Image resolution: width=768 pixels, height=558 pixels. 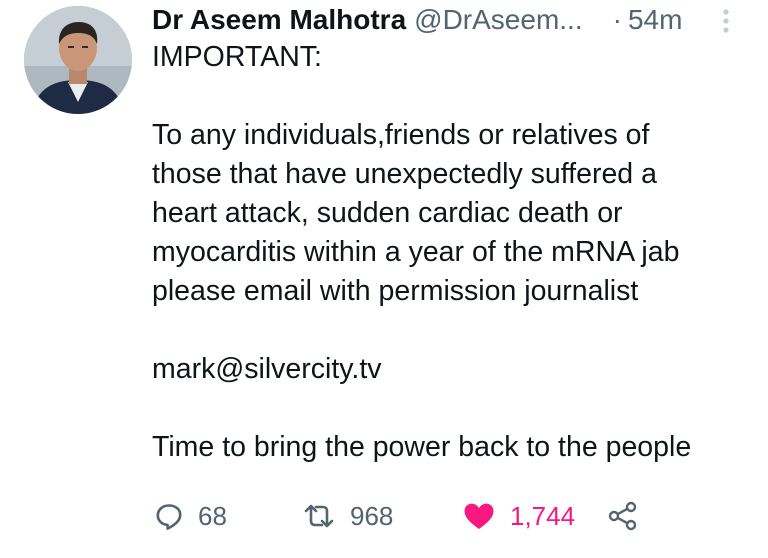 I want to click on like-button: 1,744, so click(x=518, y=516).